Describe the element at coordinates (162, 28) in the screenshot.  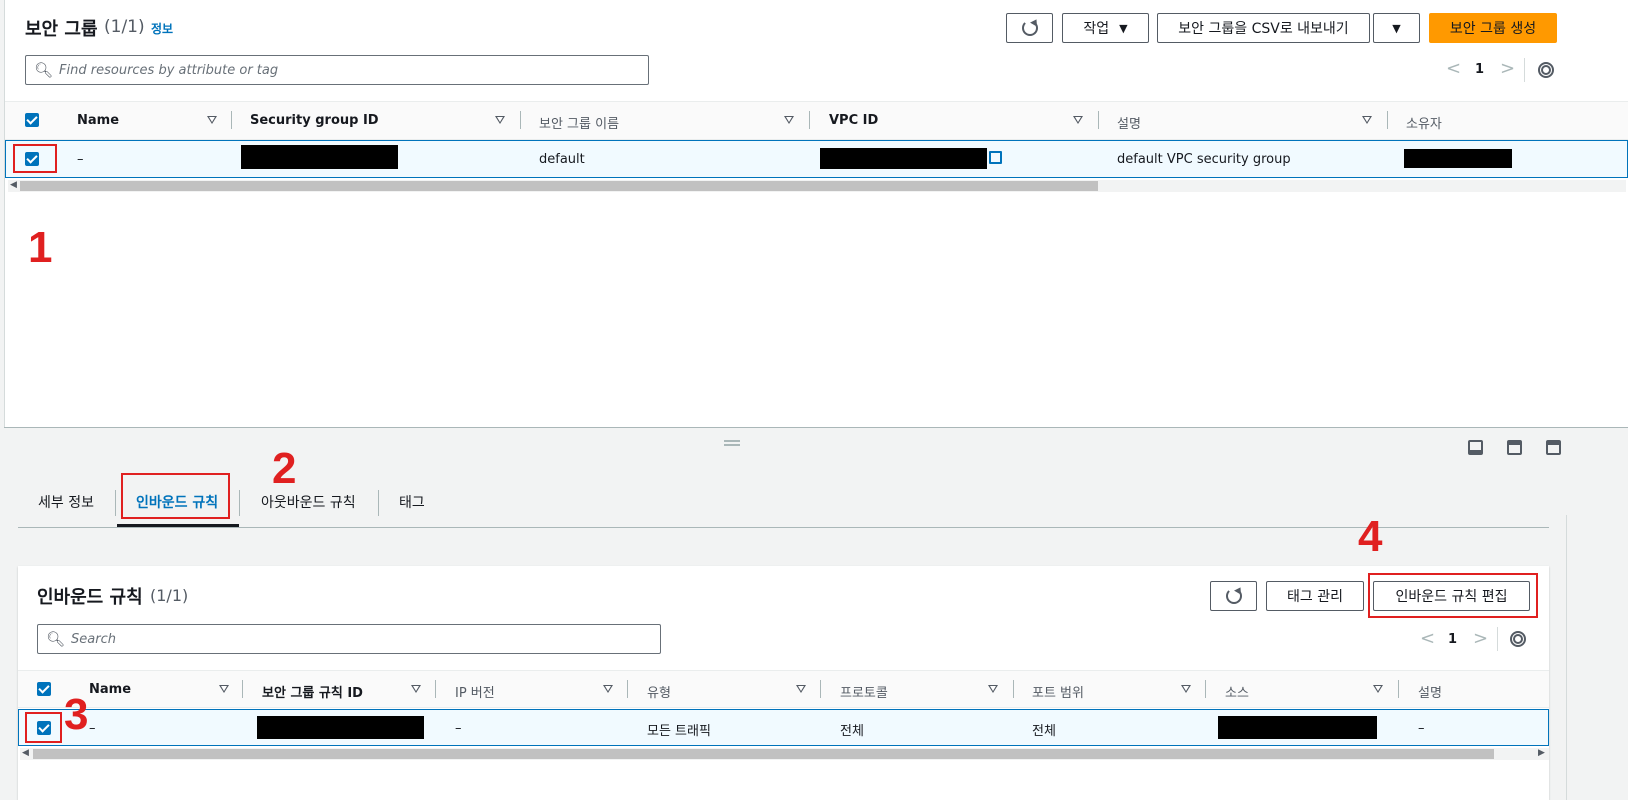
I see `info-link: 정보` at that location.